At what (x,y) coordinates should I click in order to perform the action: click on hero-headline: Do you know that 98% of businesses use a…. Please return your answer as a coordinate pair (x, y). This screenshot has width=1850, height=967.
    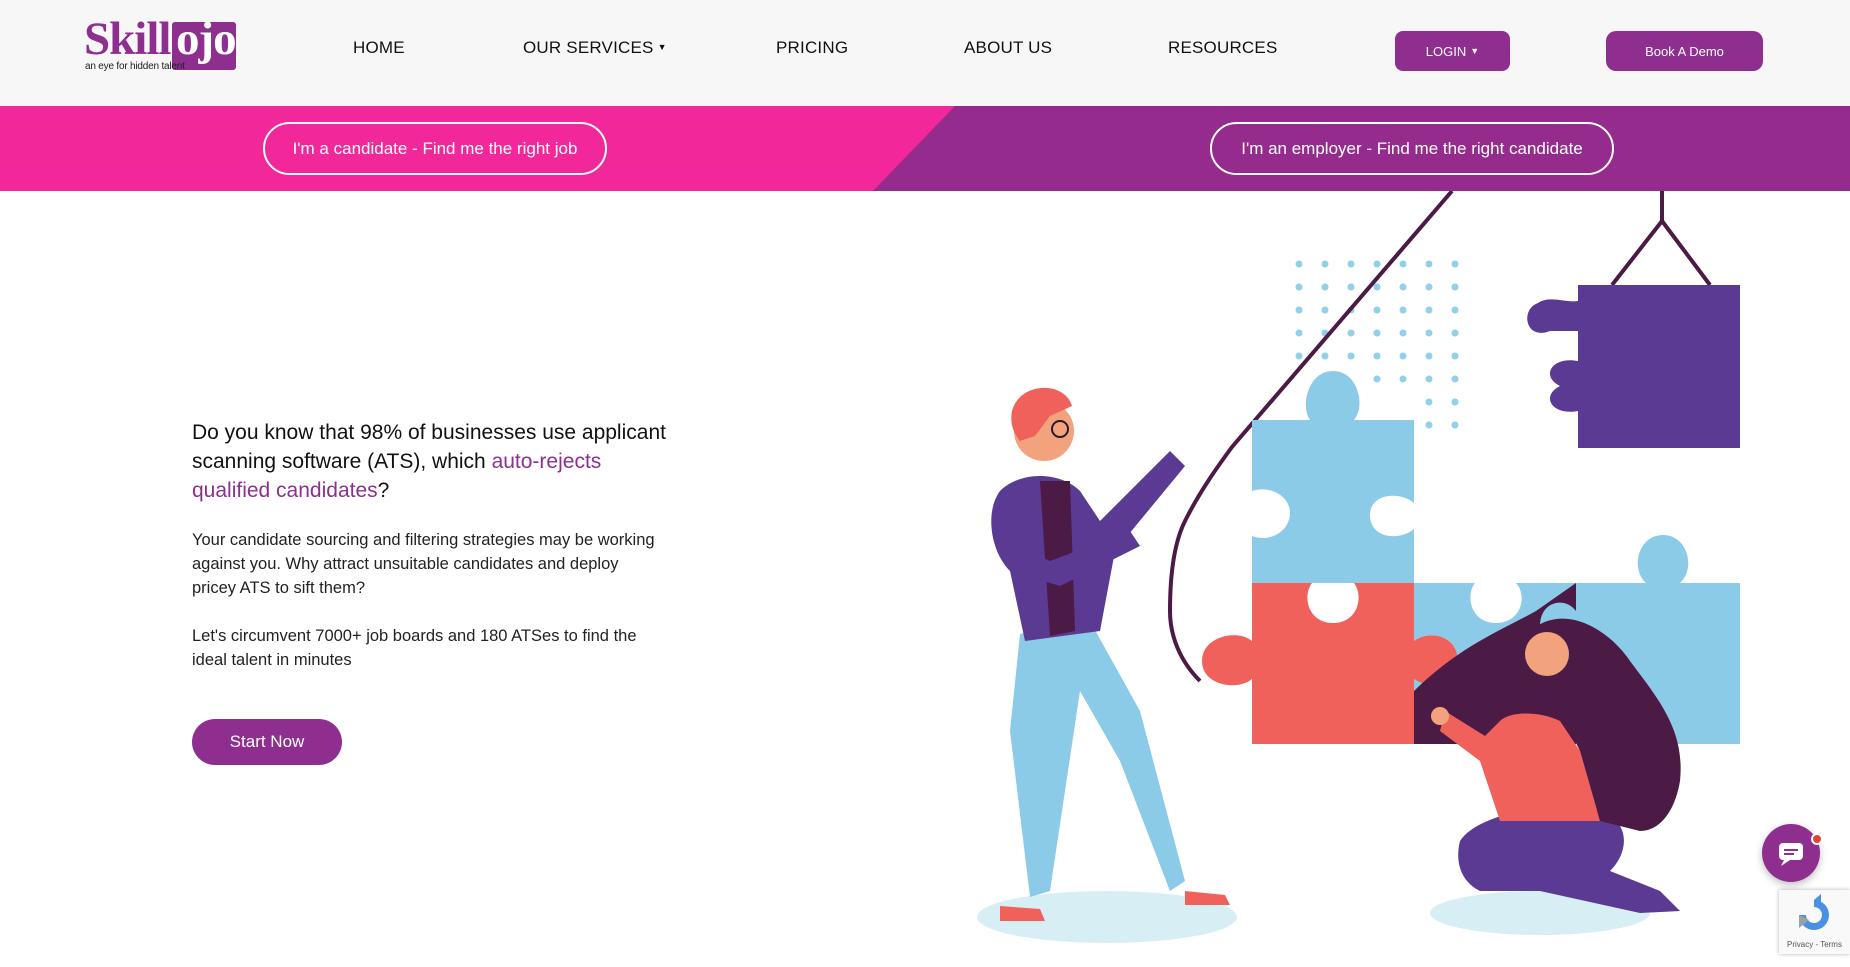
    Looking at the image, I should click on (432, 461).